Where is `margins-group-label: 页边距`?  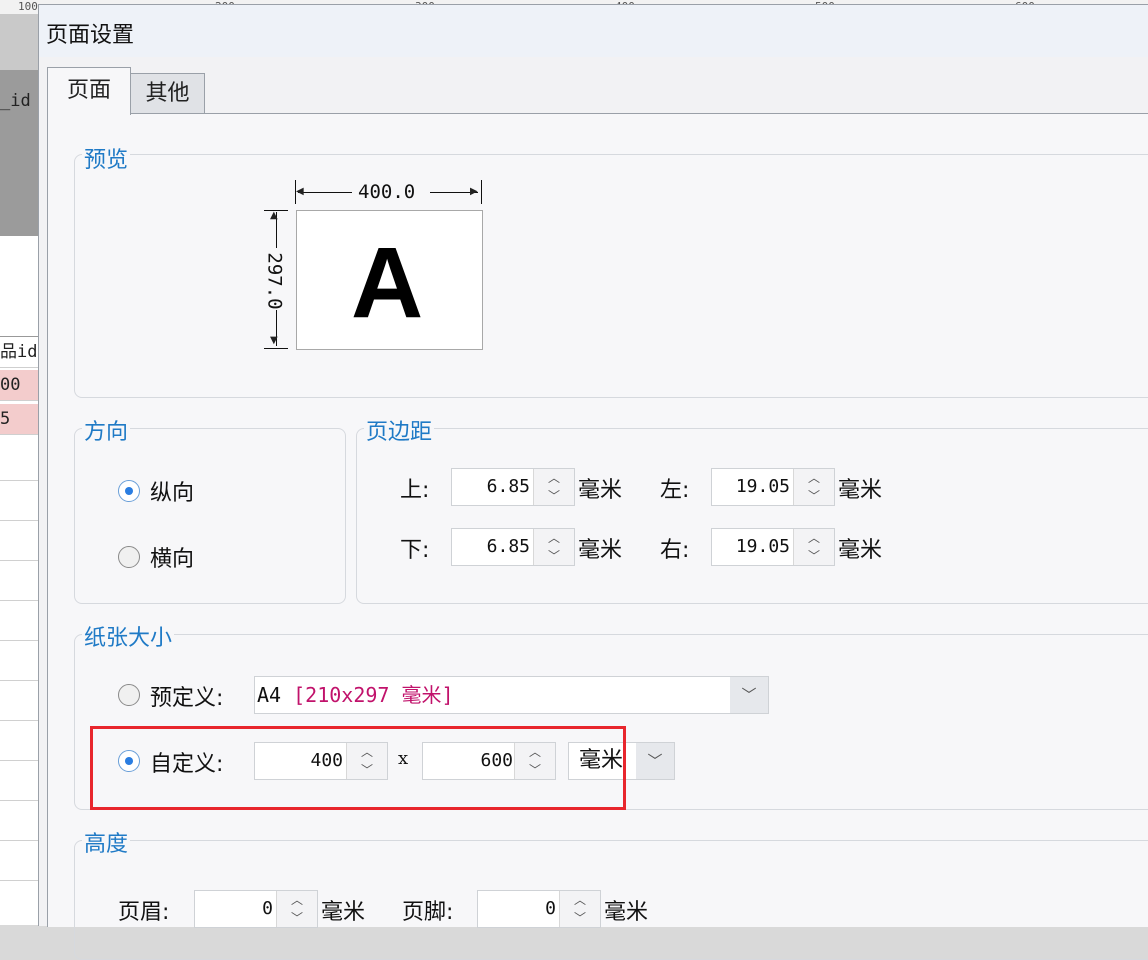
margins-group-label: 页边距 is located at coordinates (399, 430).